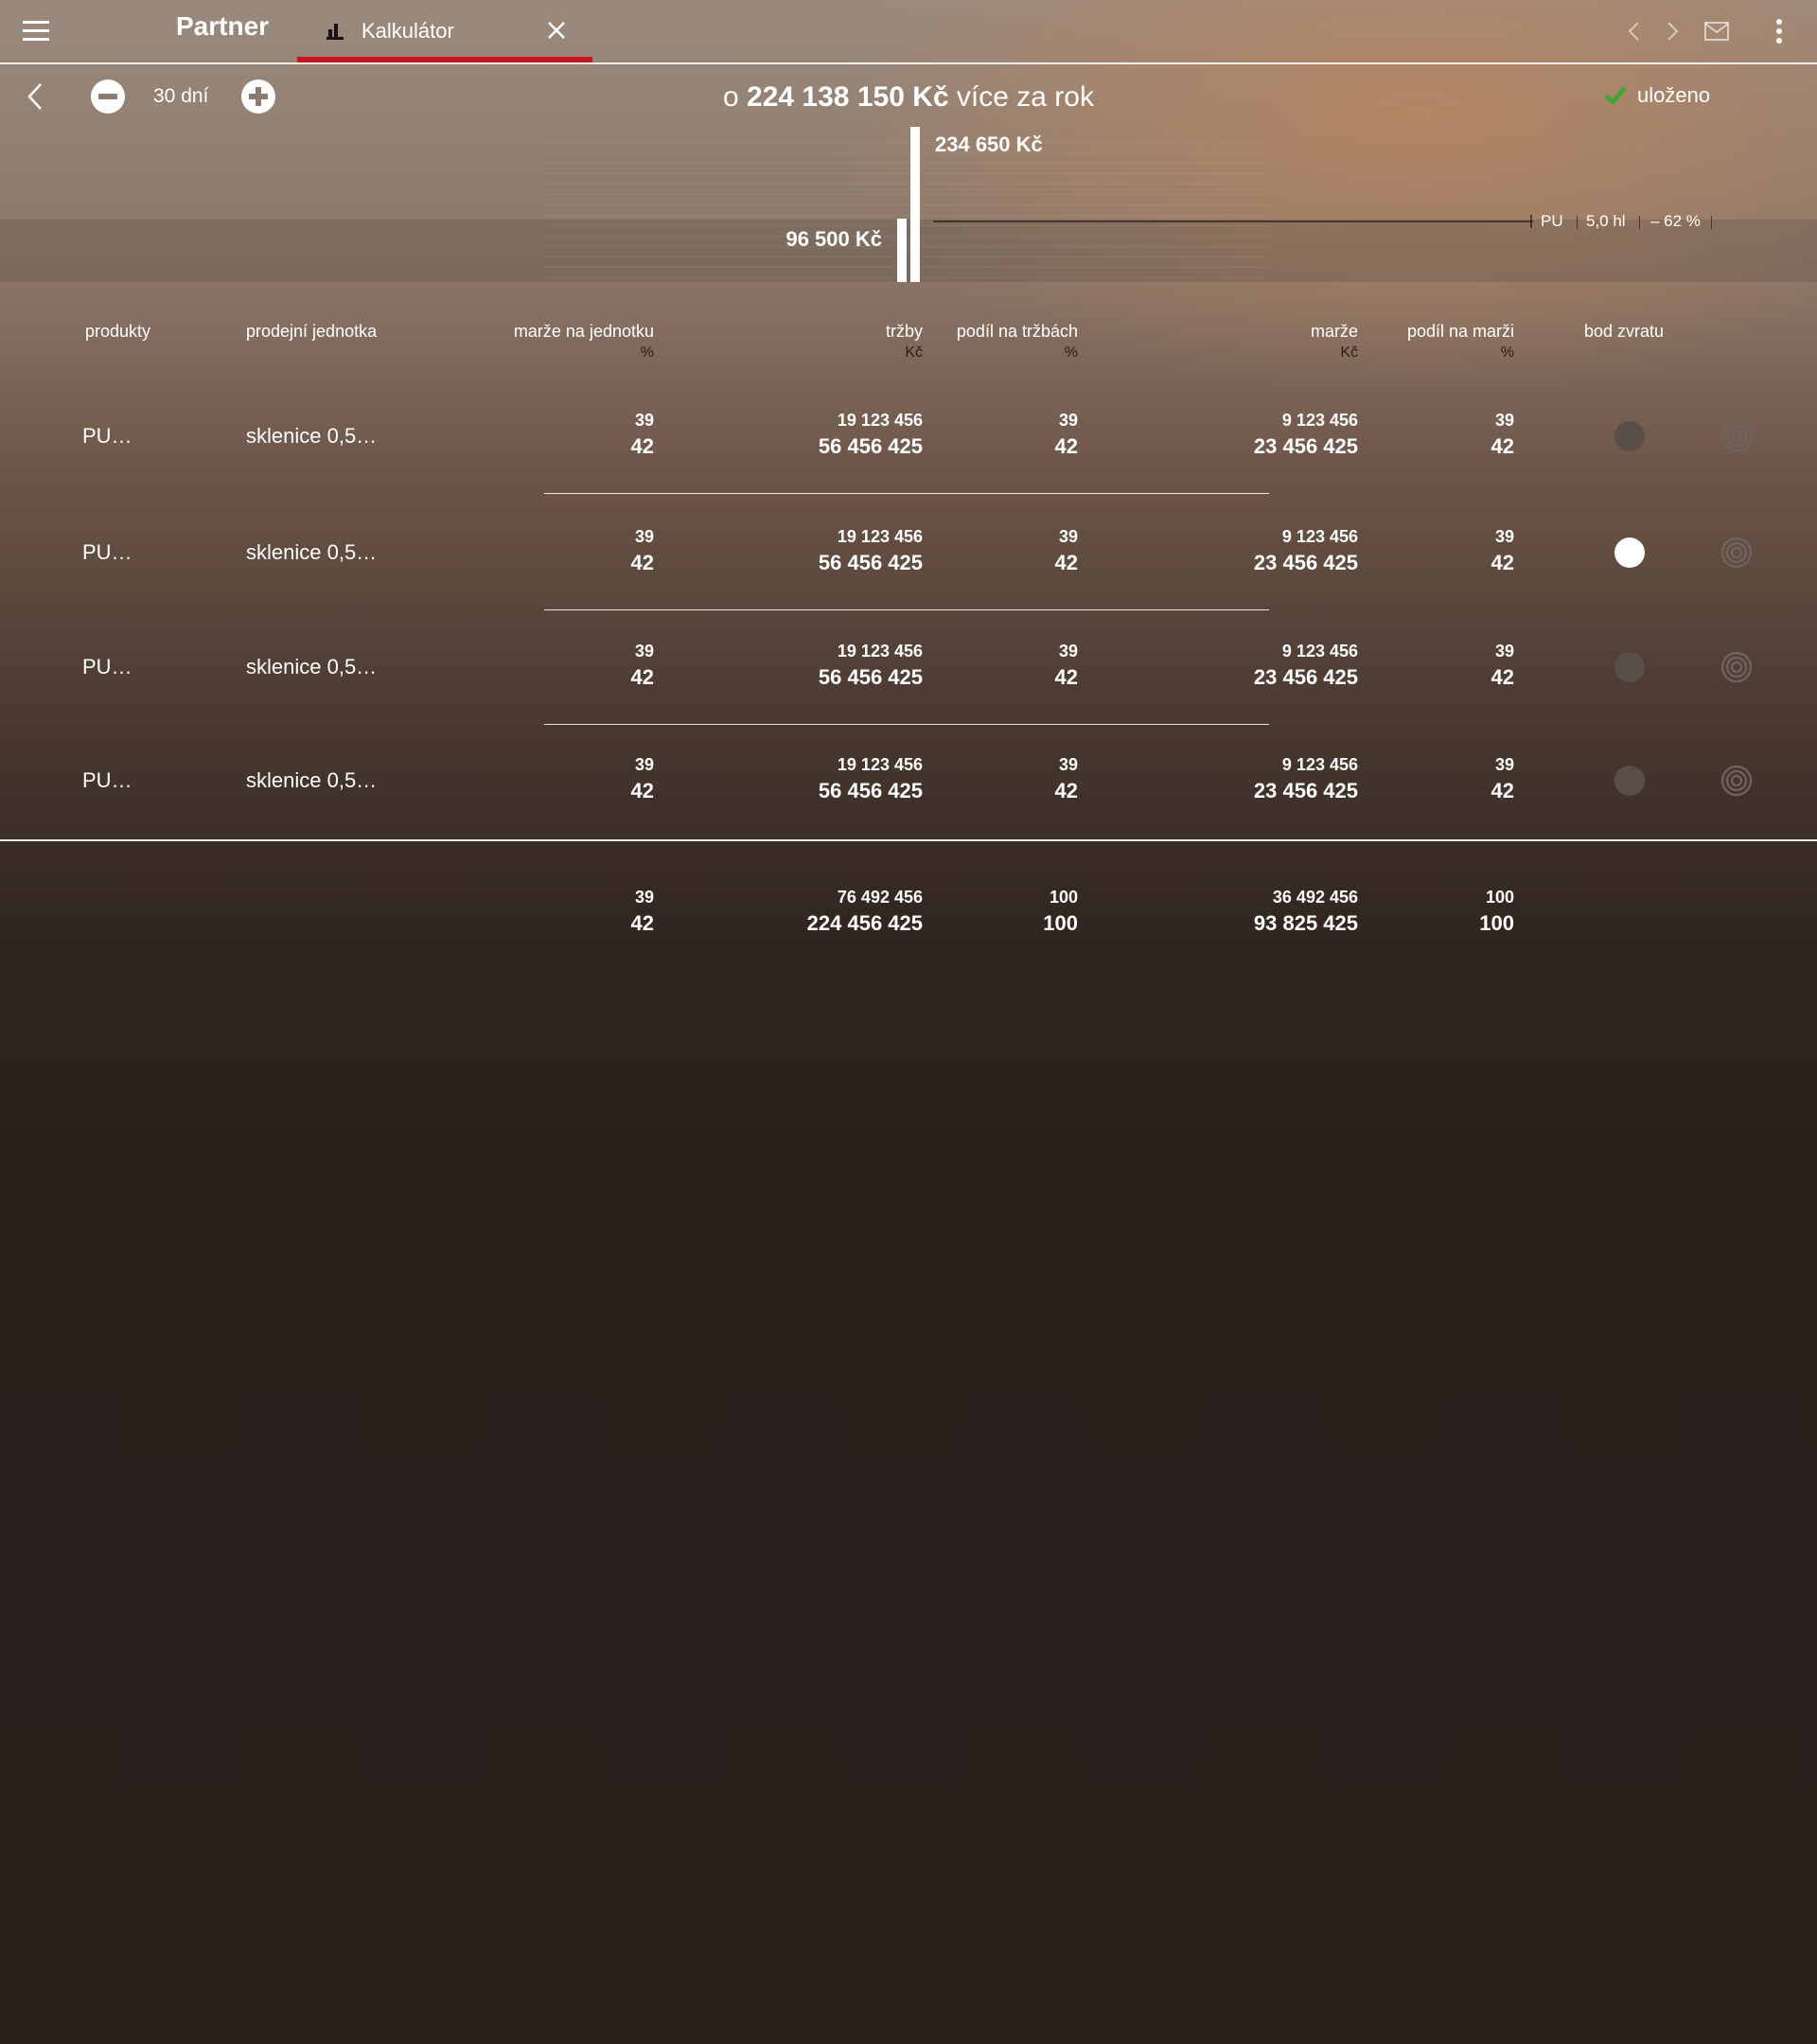 Image resolution: width=1817 pixels, height=2044 pixels. Describe the element at coordinates (1674, 95) in the screenshot. I see `saved-status: uloženo` at that location.